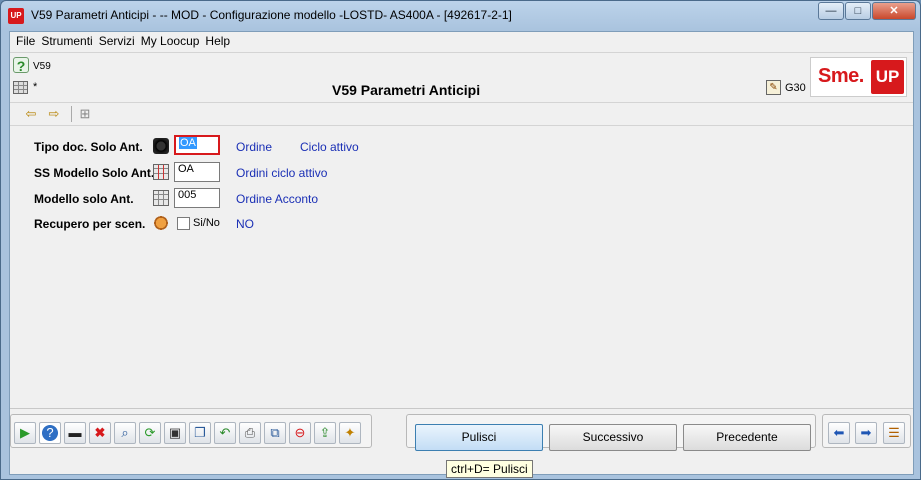 The image size is (921, 480). I want to click on nav-forward-icon: ⇨, so click(54, 114).